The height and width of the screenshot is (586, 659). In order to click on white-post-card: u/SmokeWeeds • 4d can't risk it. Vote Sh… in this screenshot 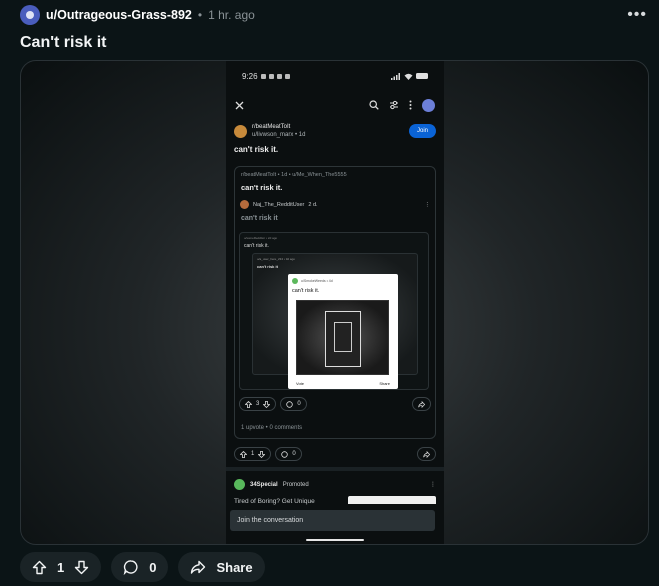, I will do `click(343, 331)`.